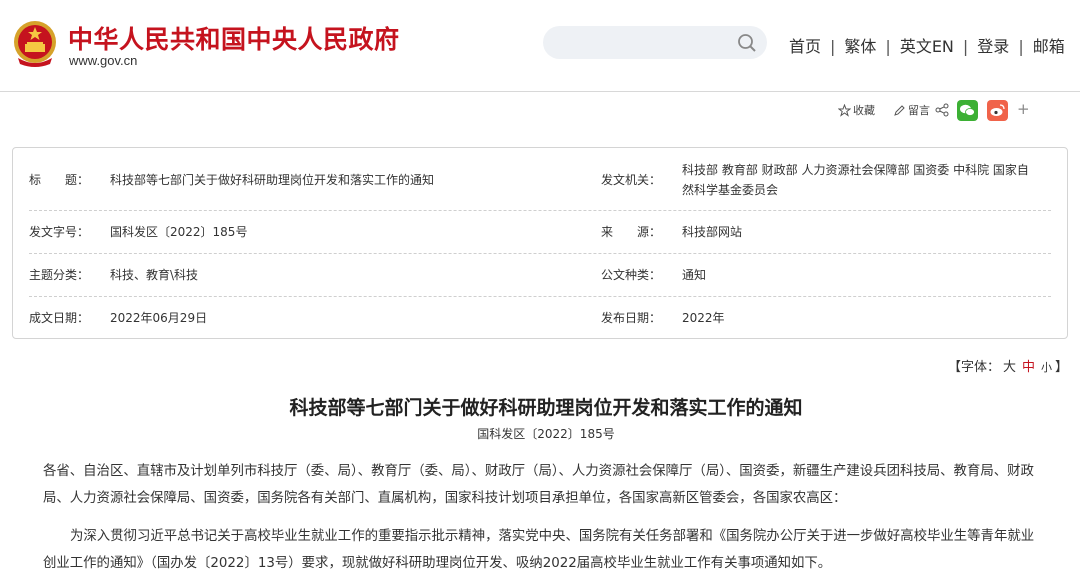 Image resolution: width=1080 pixels, height=585 pixels. I want to click on top-nav: 首页 | 繁体 | 英文EN | 登录 | 邮箱, so click(927, 45).